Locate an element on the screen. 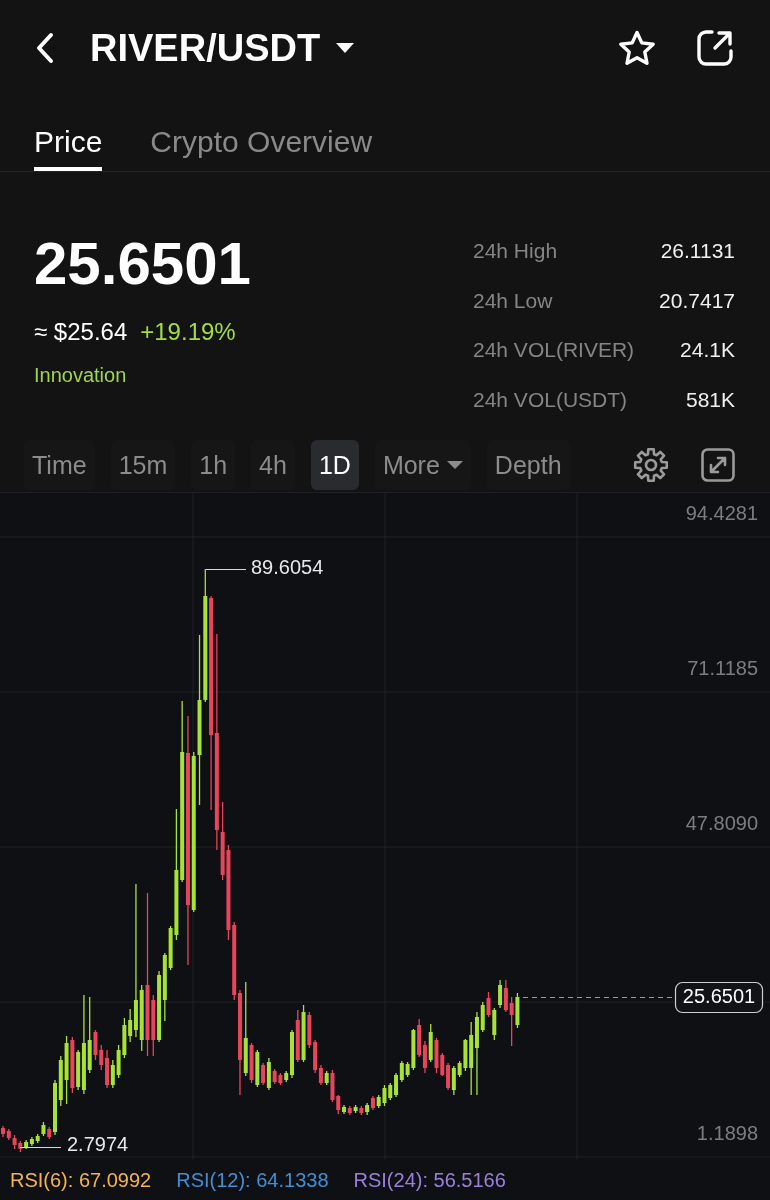  chevron-left-icon is located at coordinates (45, 47).